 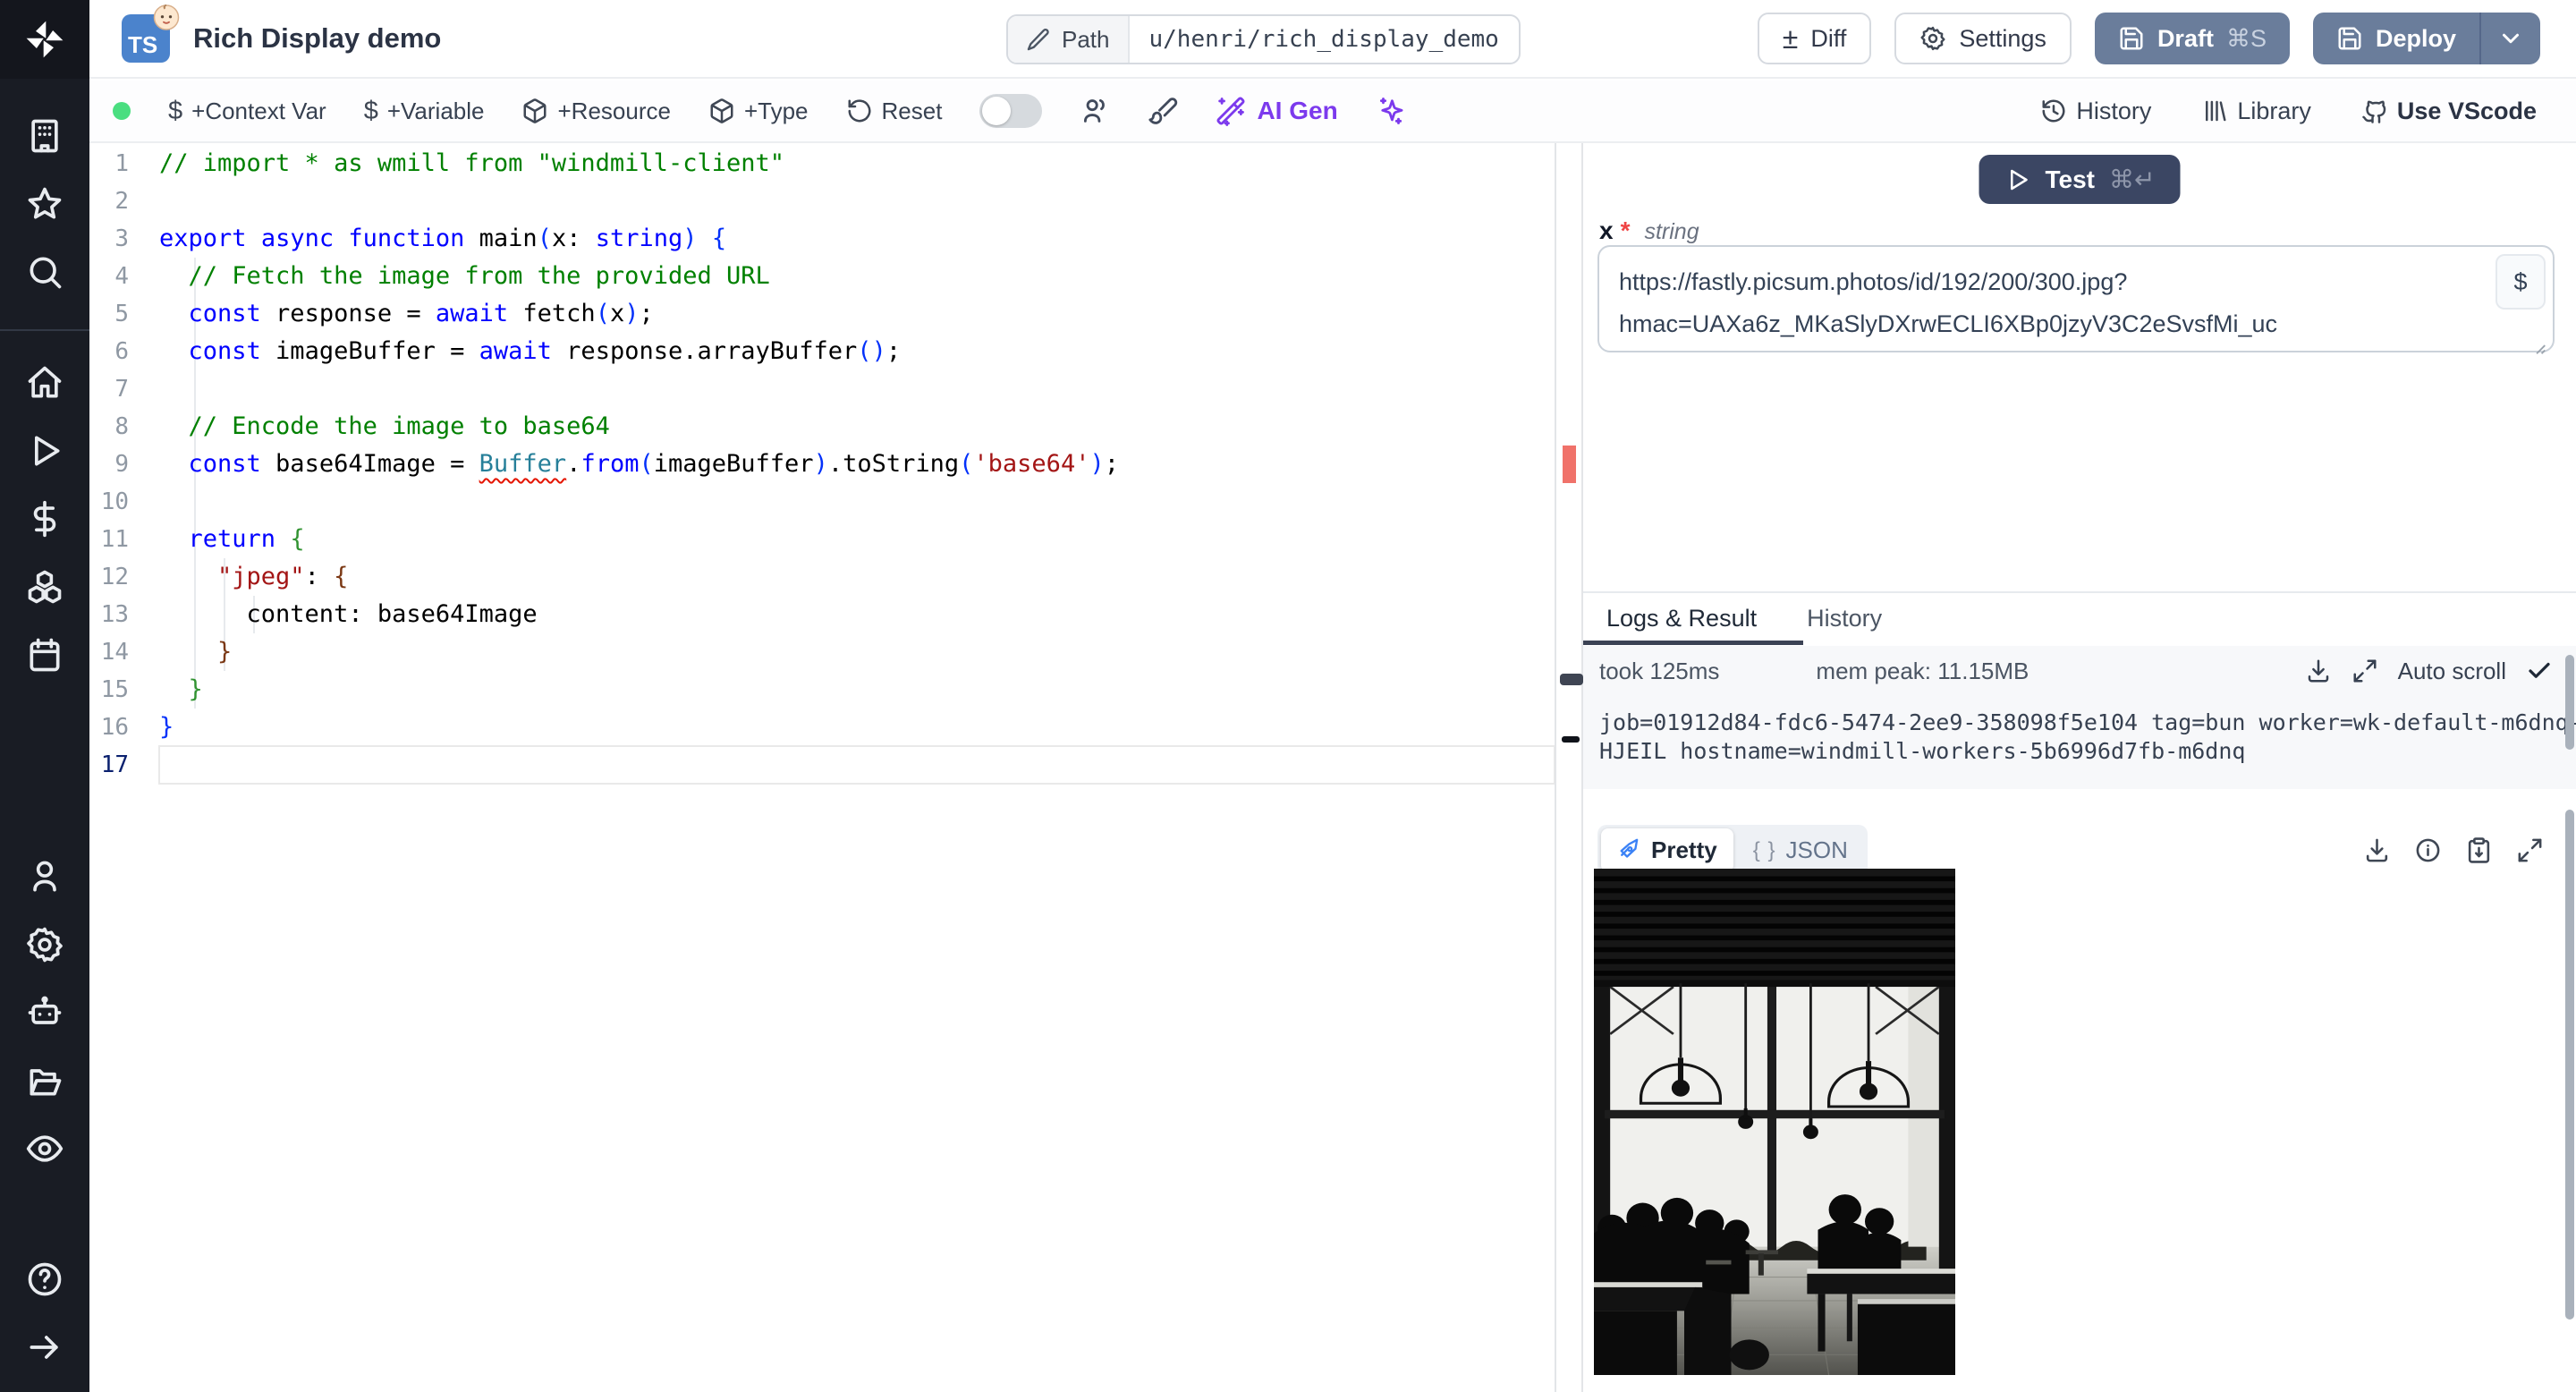 I want to click on info-icon, so click(x=2428, y=850).